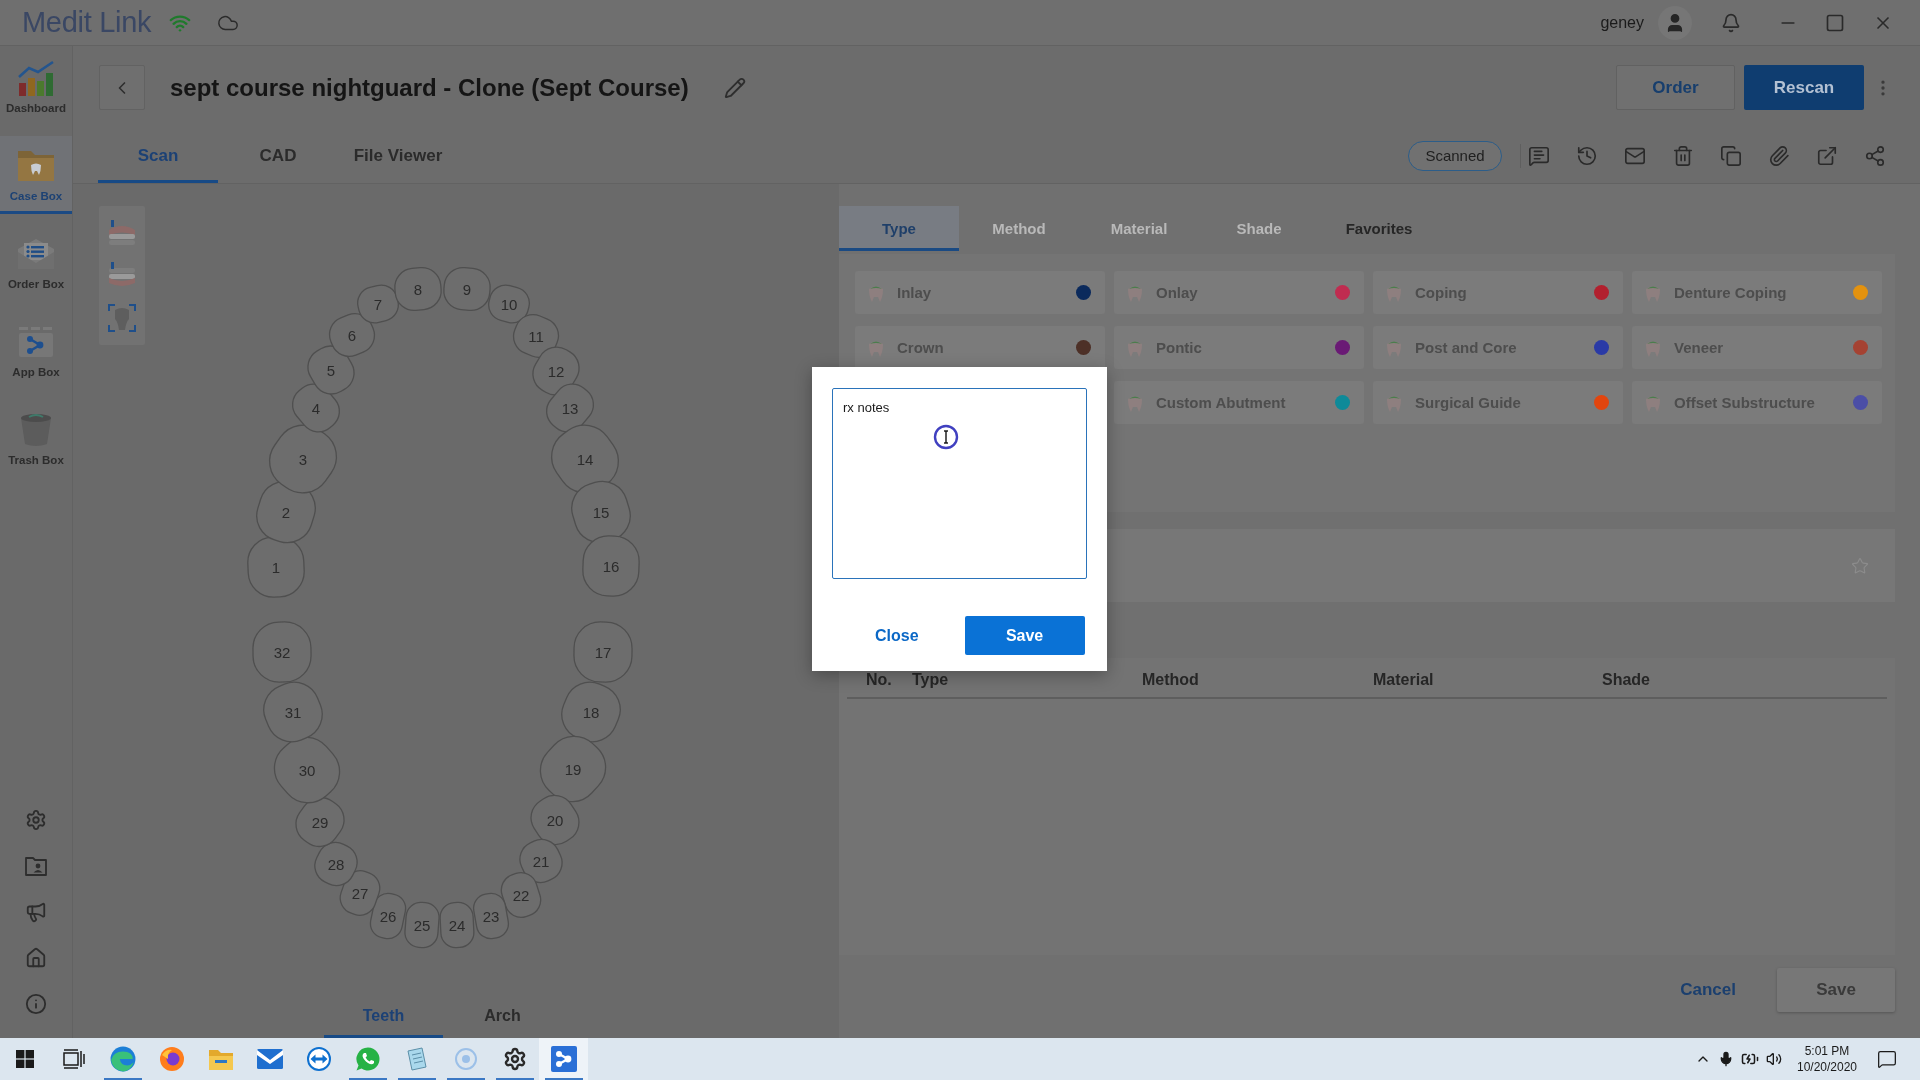 The width and height of the screenshot is (1920, 1080). What do you see at coordinates (1887, 1059) in the screenshot?
I see `speech-bubble-icon` at bounding box center [1887, 1059].